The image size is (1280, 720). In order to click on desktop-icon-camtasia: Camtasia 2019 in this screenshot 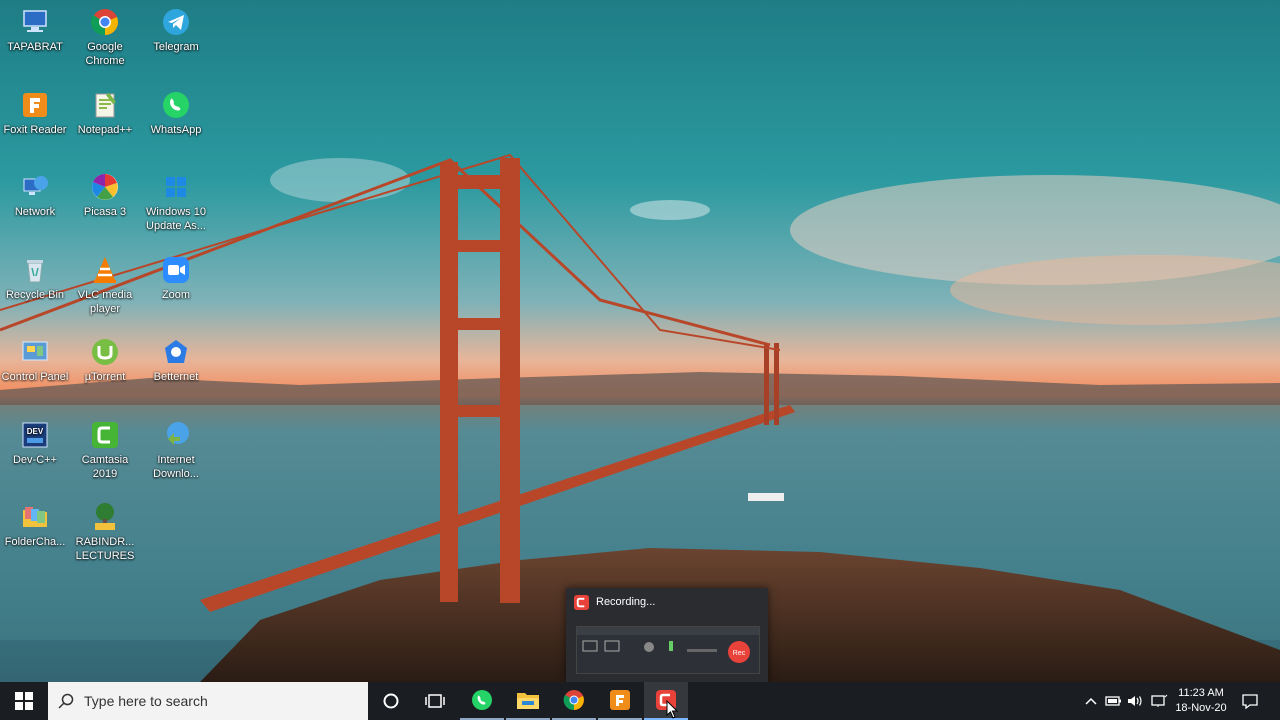, I will do `click(105, 447)`.